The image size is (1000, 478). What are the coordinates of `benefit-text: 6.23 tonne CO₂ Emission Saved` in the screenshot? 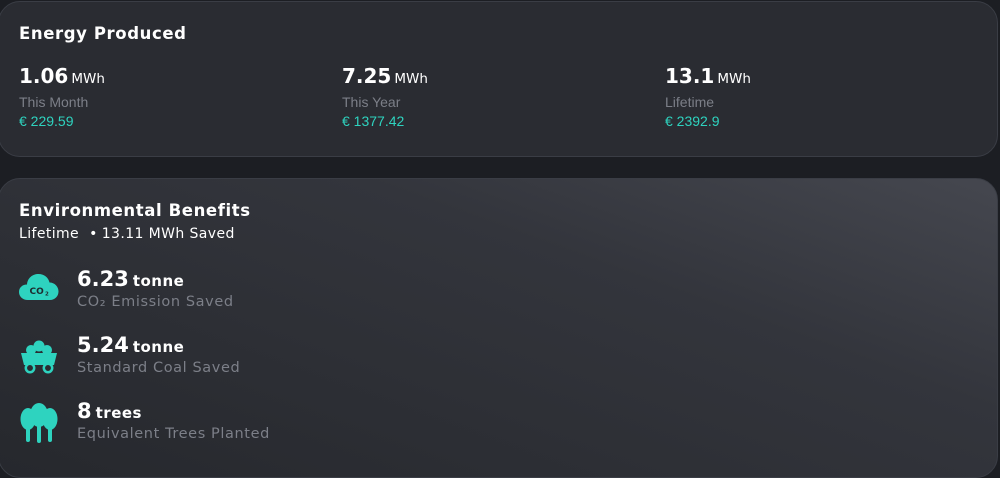 It's located at (155, 288).